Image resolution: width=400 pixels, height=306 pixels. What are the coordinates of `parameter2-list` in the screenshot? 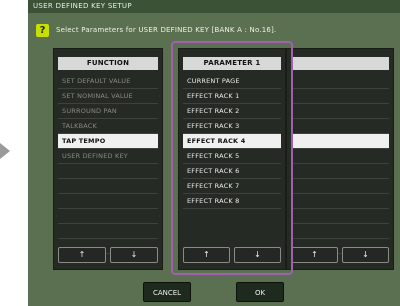 It's located at (340, 164).